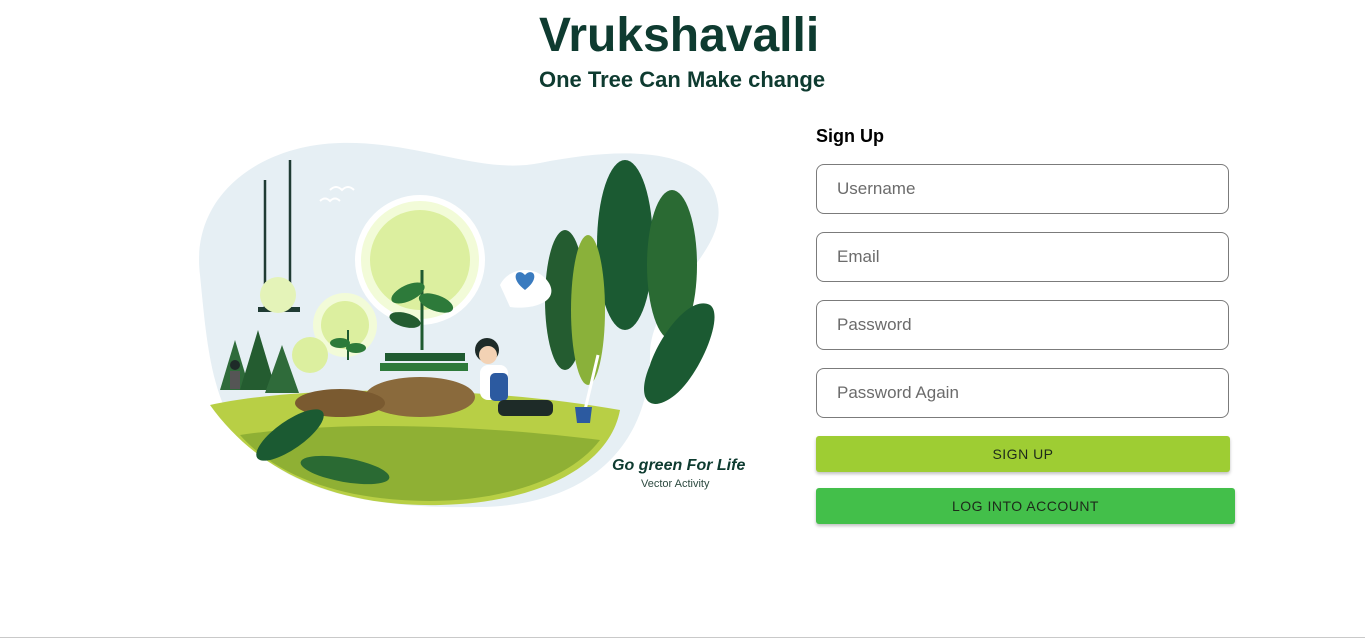 The height and width of the screenshot is (641, 1365). Describe the element at coordinates (1022, 257) in the screenshot. I see `email-field` at that location.